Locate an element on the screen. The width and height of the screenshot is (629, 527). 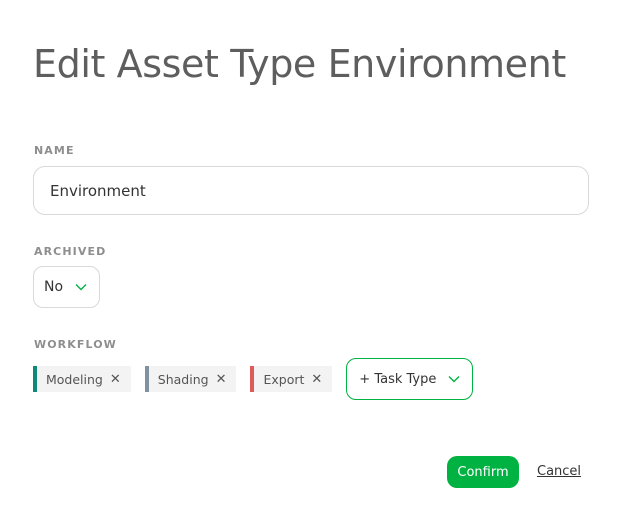
add-task-type-label: + Task Type is located at coordinates (398, 379).